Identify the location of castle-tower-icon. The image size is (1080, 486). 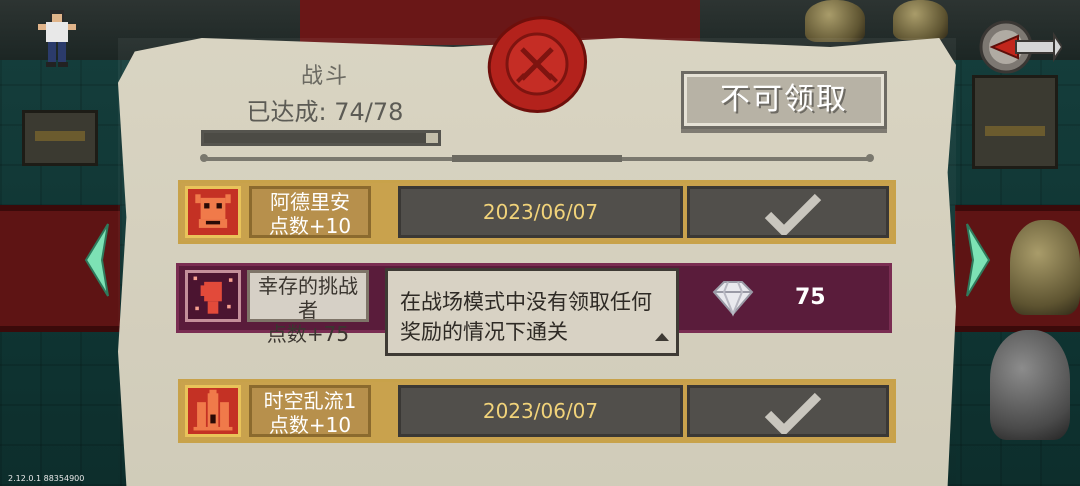
(213, 411).